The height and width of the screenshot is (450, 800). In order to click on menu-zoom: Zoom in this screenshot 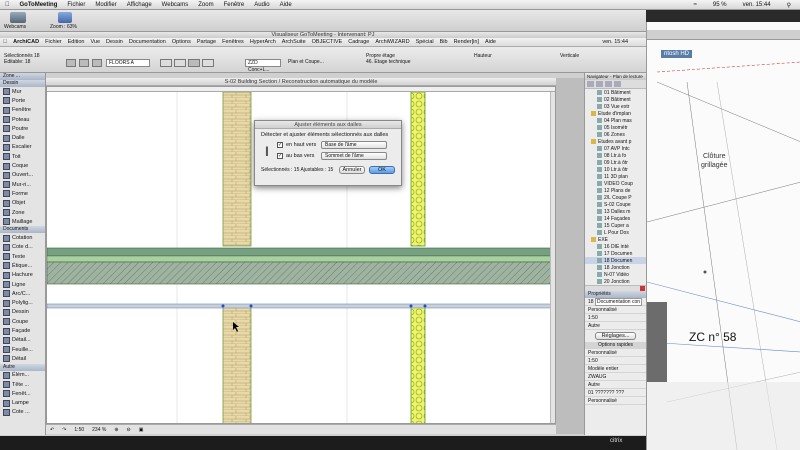, I will do `click(205, 5)`.